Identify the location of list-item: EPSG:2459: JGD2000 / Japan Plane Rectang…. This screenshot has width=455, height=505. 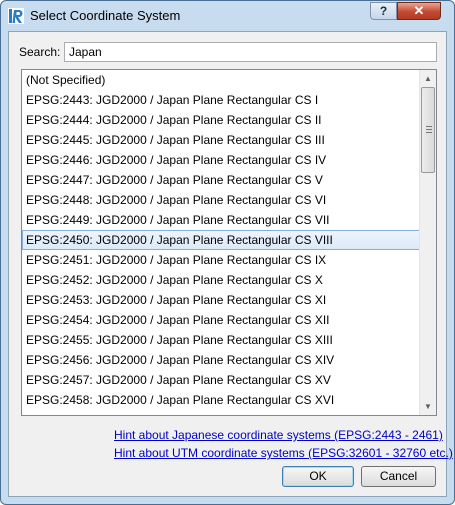
(221, 412).